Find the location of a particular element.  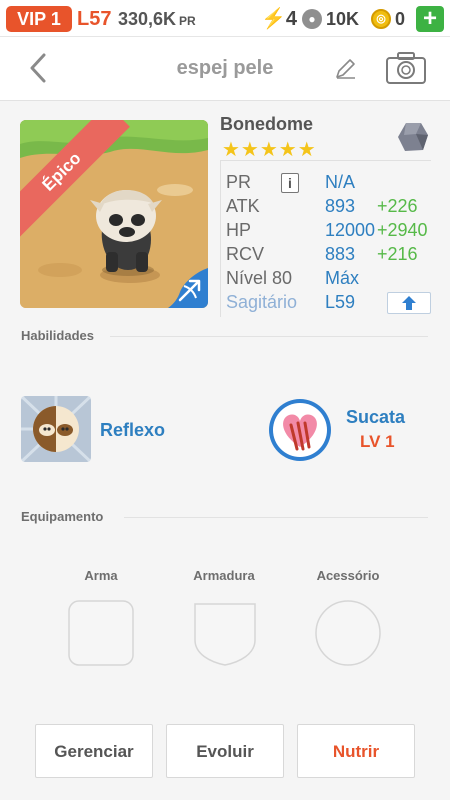

coin-value: 0 is located at coordinates (400, 19).